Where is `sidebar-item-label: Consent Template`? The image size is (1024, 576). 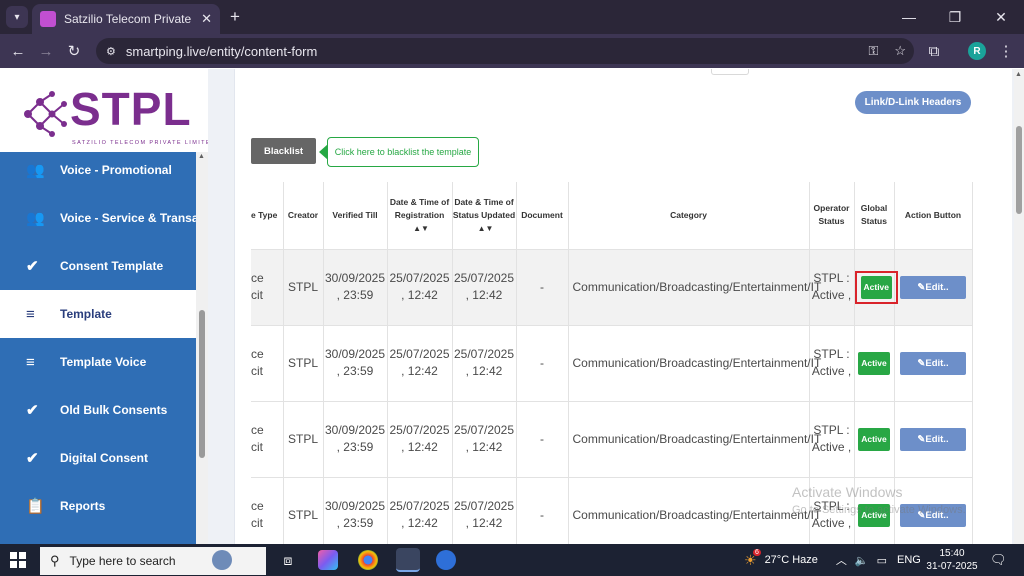 sidebar-item-label: Consent Template is located at coordinates (112, 266).